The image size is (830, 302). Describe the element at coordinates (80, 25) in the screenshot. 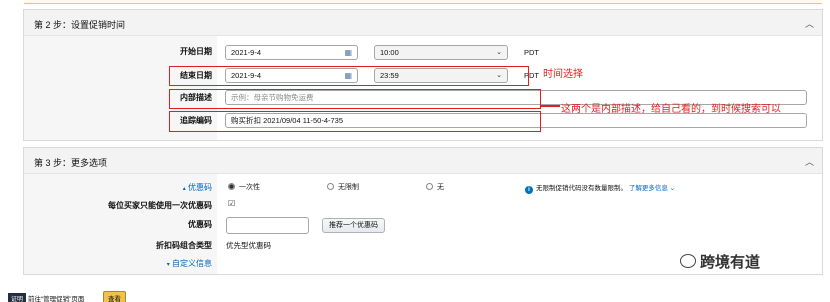

I see `step2-title: 第 2 步：设置促销时间` at that location.